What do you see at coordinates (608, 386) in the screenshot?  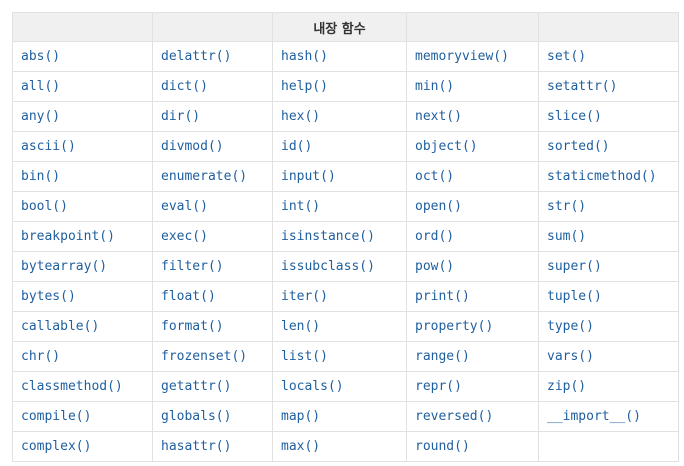 I see `function-cell: zip()` at bounding box center [608, 386].